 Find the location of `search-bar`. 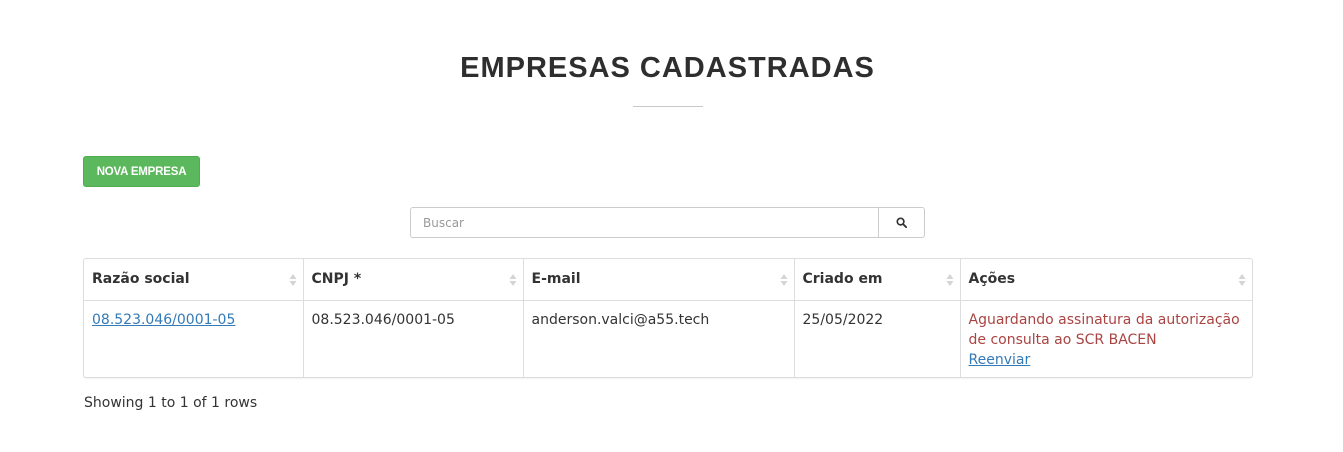

search-bar is located at coordinates (667, 222).